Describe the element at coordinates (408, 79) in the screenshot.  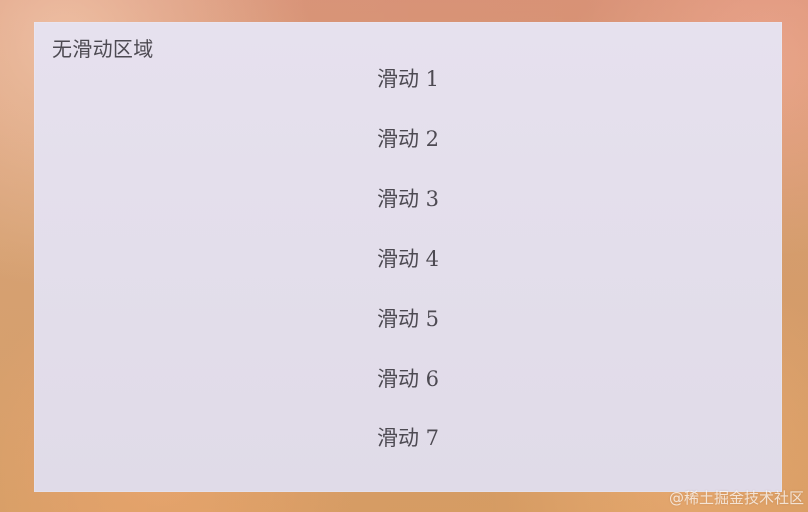
I see `scroll-item-1: 滑动 1` at that location.